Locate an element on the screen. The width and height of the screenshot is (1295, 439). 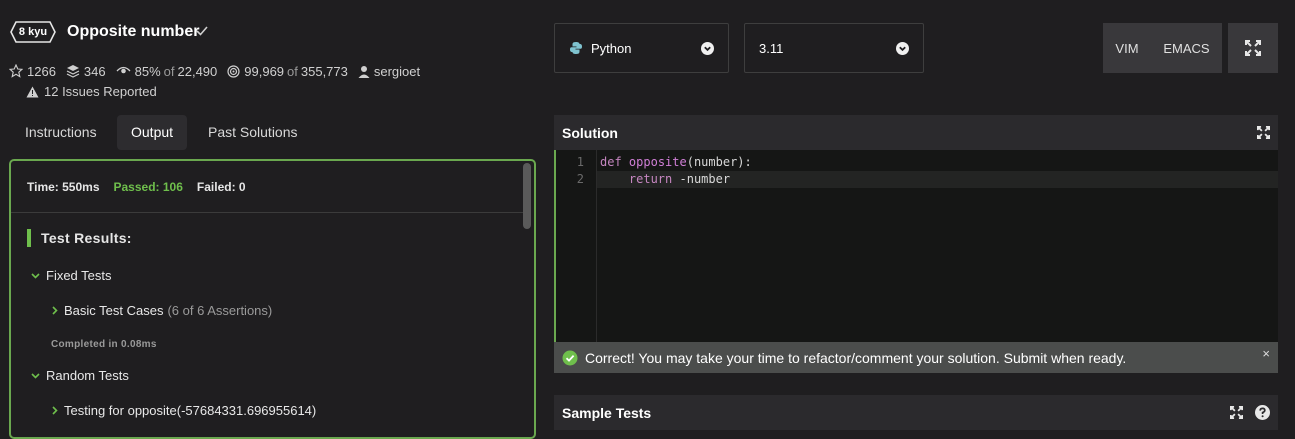
language-value: Python is located at coordinates (611, 48).